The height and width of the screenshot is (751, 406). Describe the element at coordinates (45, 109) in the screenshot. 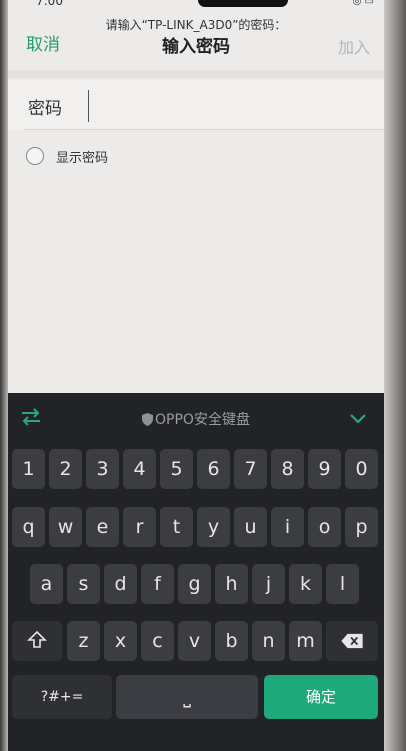

I see `password-label: 密码` at that location.